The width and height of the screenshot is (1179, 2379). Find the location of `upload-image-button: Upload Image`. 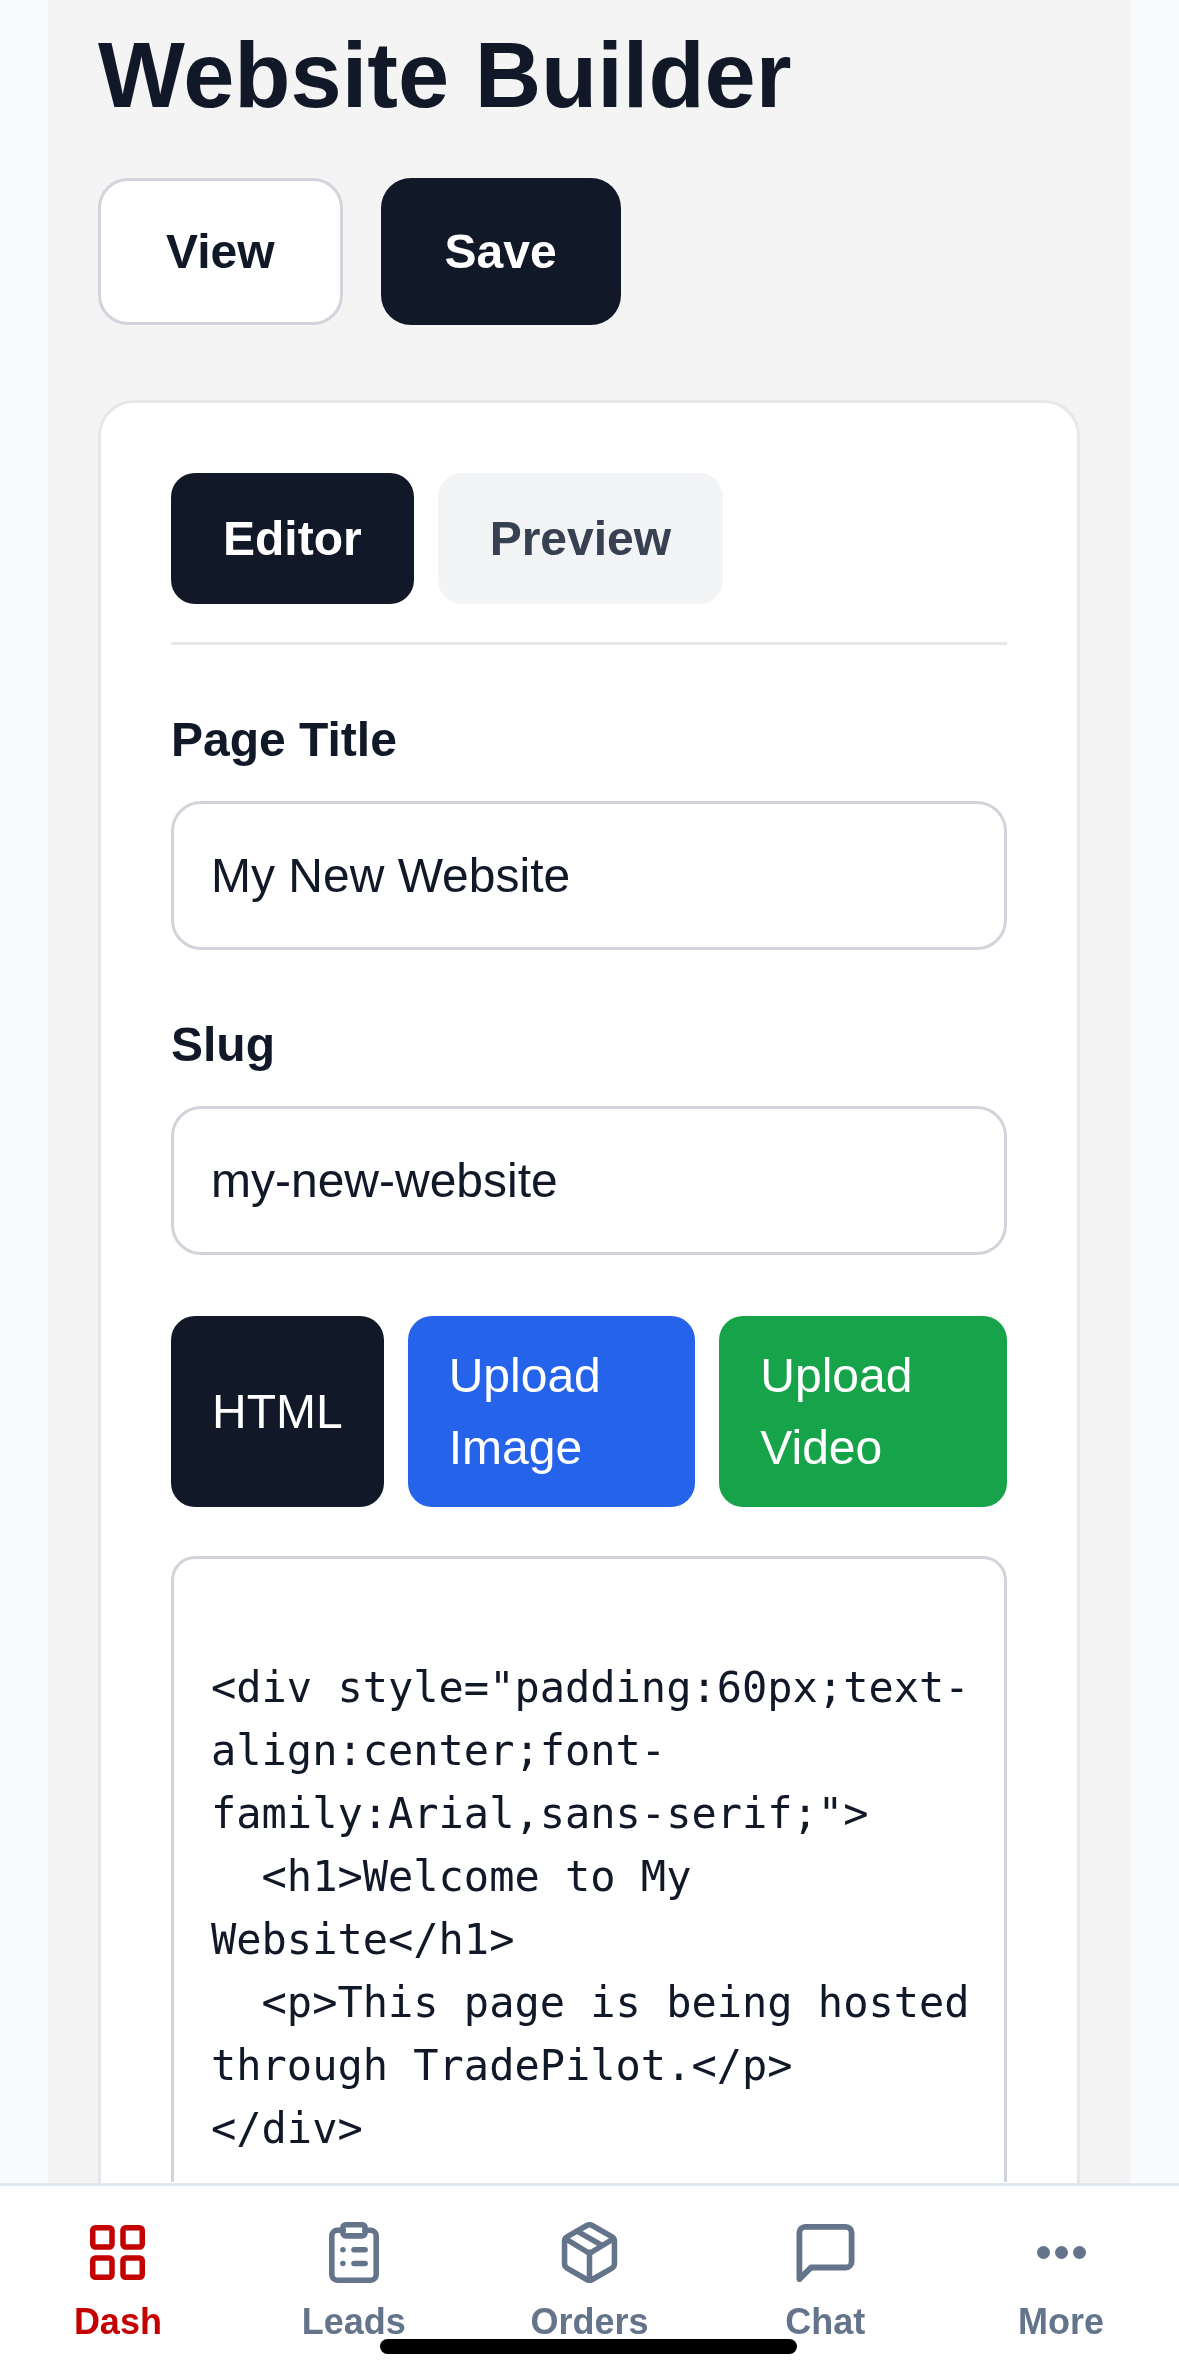

upload-image-button: Upload Image is located at coordinates (551, 1412).